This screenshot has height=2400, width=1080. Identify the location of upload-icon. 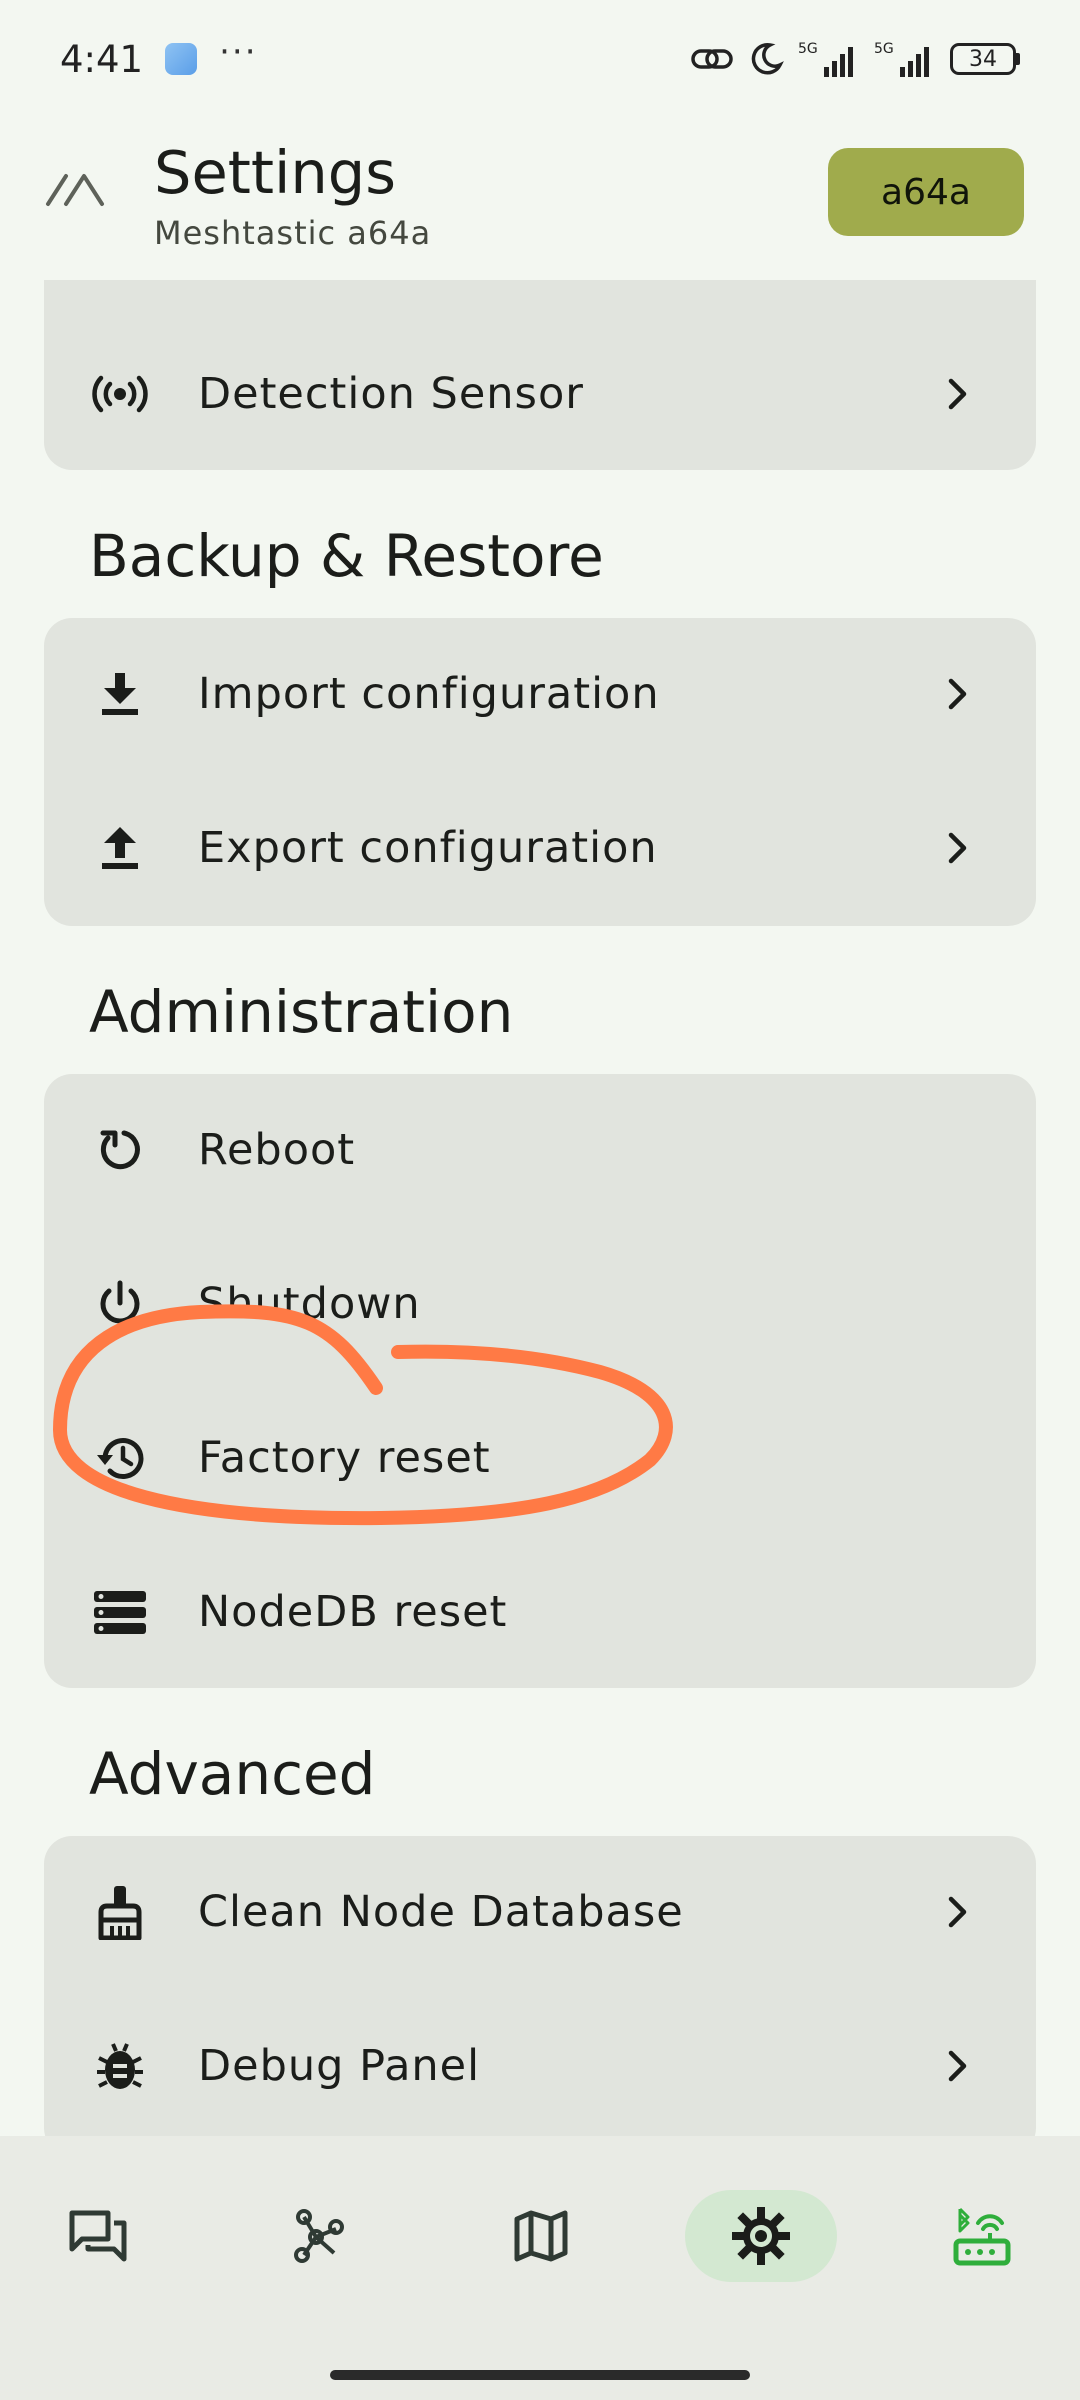
(120, 848).